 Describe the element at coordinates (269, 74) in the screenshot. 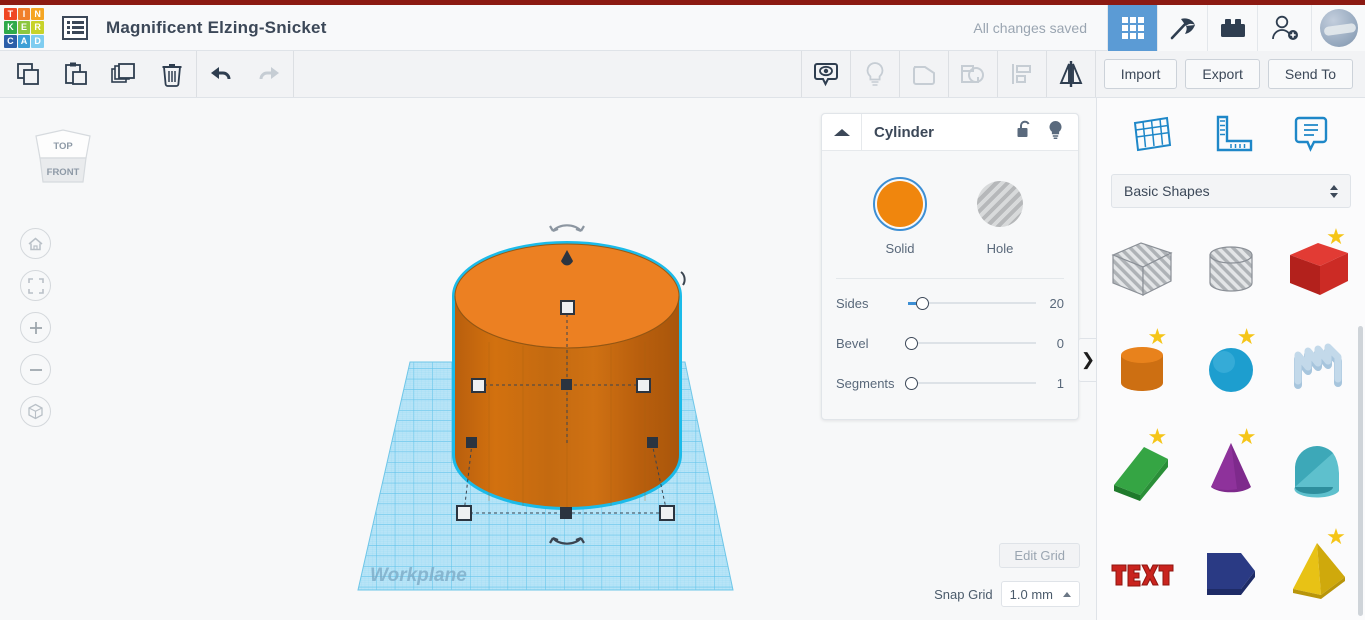

I see `redo-icon` at that location.